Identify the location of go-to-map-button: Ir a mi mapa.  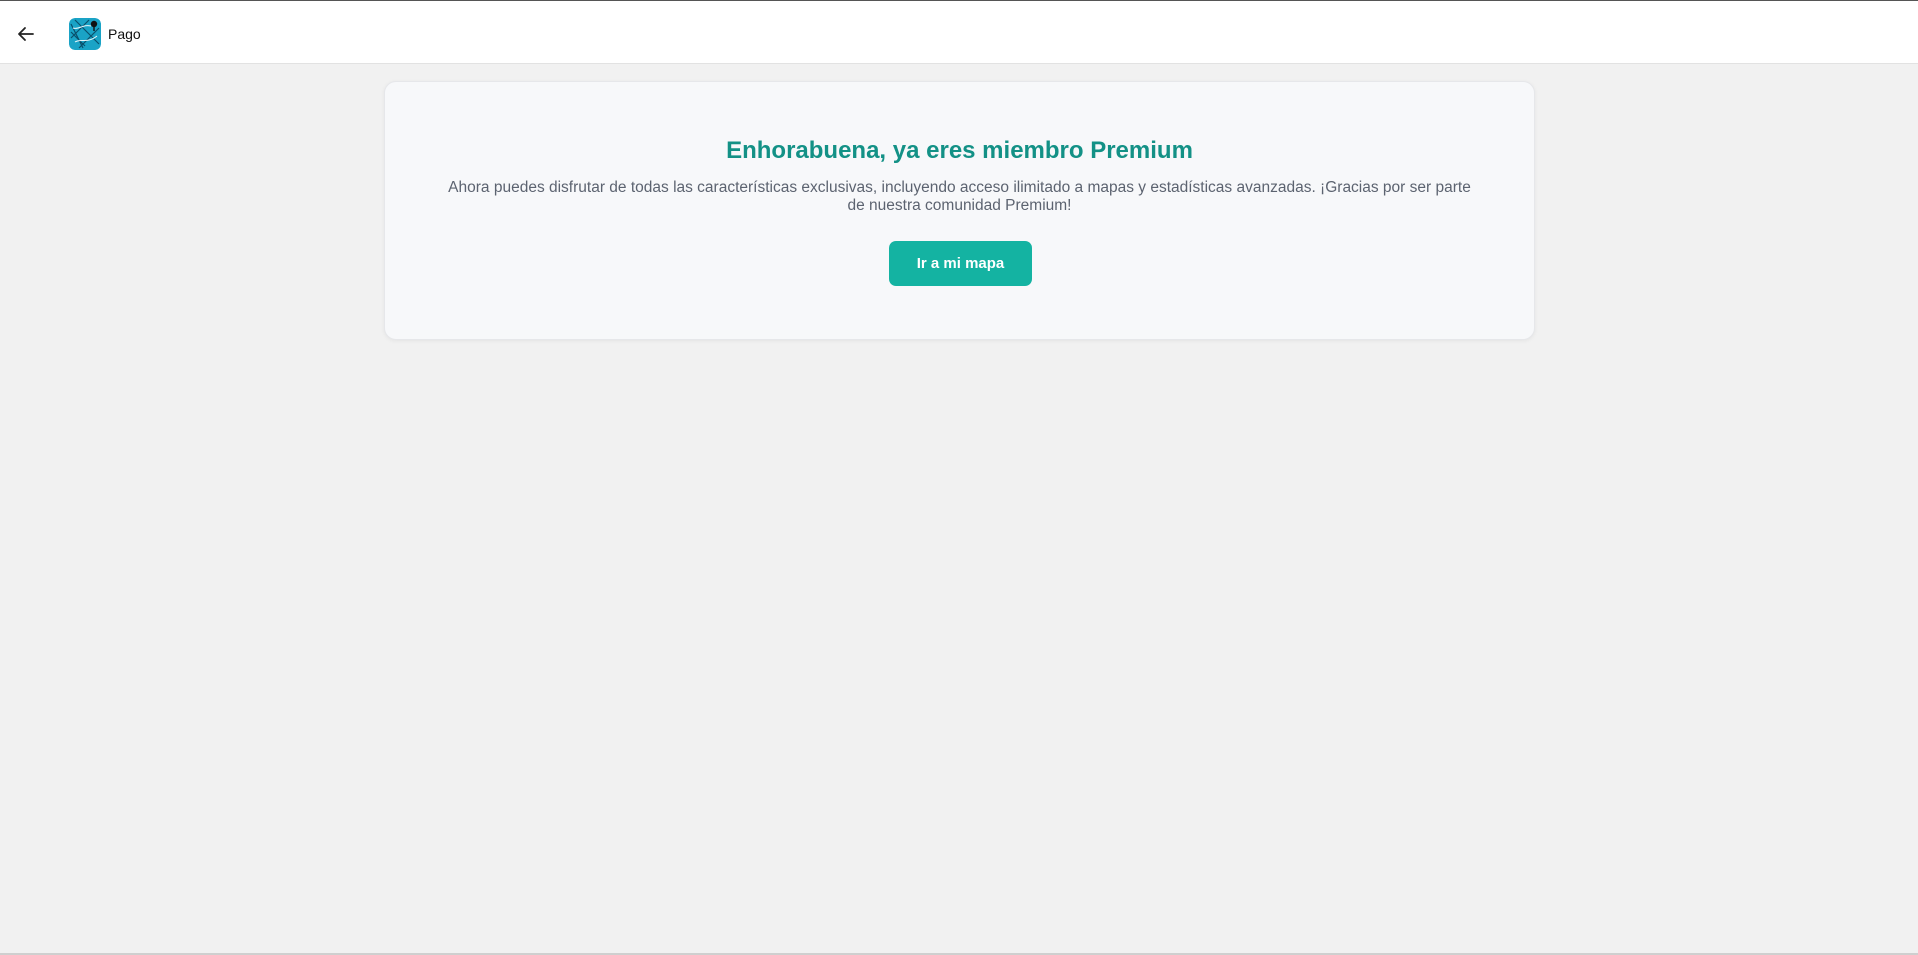
(960, 263).